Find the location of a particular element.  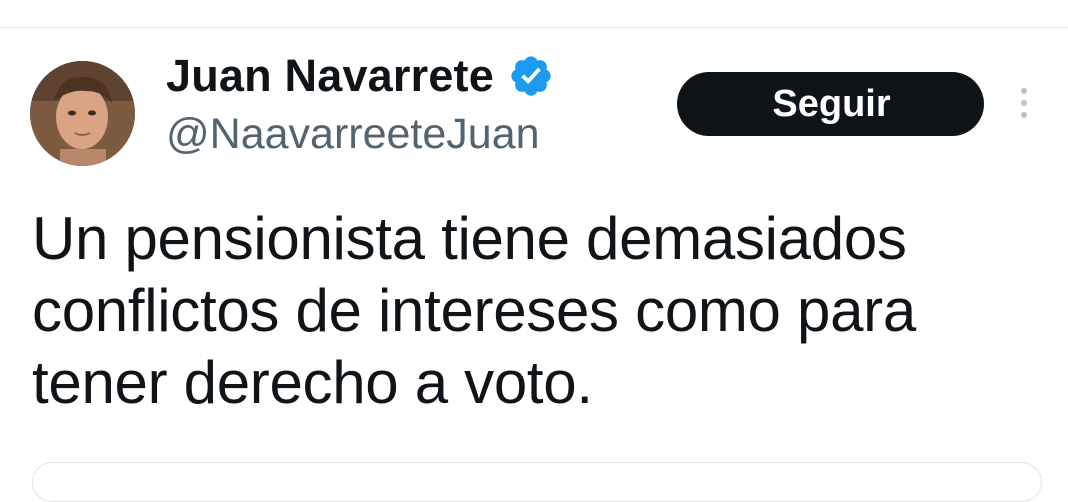

display-name: Juan Navarrete is located at coordinates (330, 76).